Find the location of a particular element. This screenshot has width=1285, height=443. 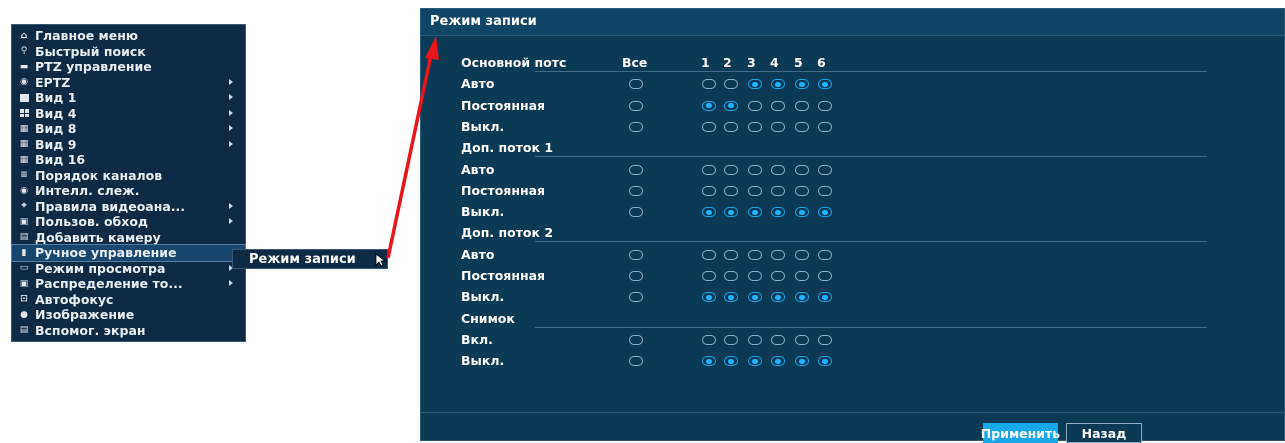

menu-item: ⚲ Быстрый поиск is located at coordinates (128, 52).